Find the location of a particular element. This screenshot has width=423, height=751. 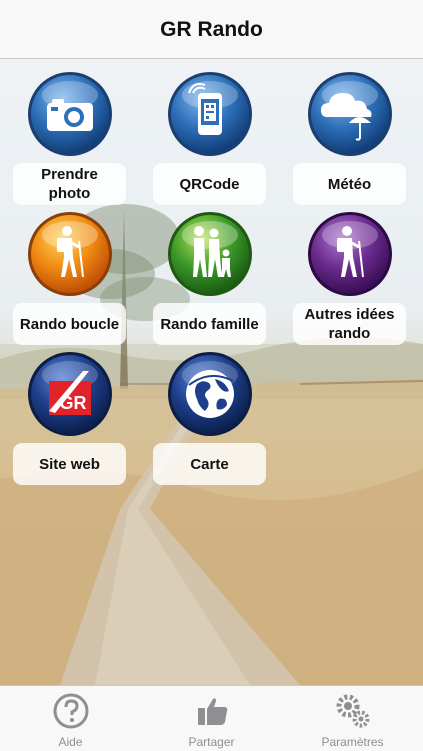

tab-partager-label: Partager is located at coordinates (211, 742).